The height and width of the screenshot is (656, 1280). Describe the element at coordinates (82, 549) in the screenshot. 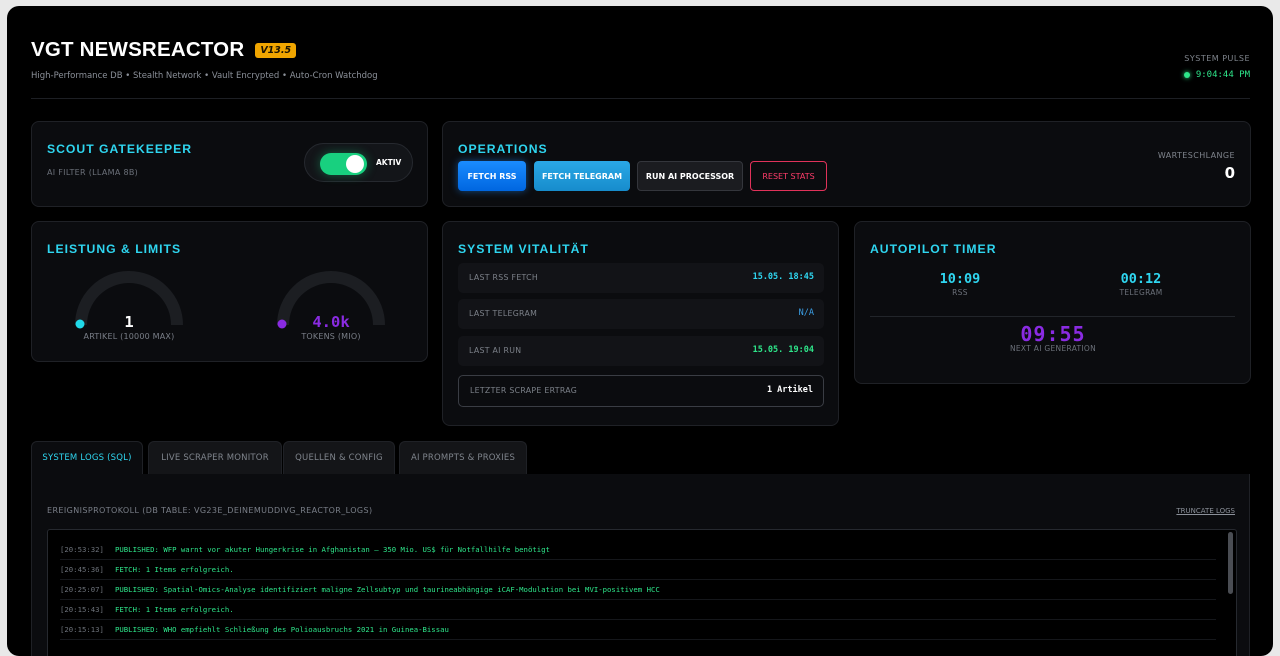

I see `log-timestamp: [20:53:32]` at that location.